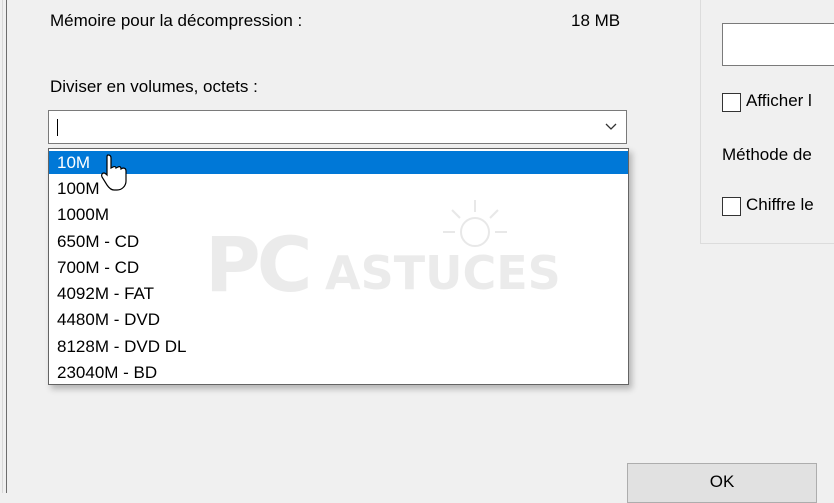  Describe the element at coordinates (767, 154) in the screenshot. I see `encryption-method-label: Méthode de` at that location.